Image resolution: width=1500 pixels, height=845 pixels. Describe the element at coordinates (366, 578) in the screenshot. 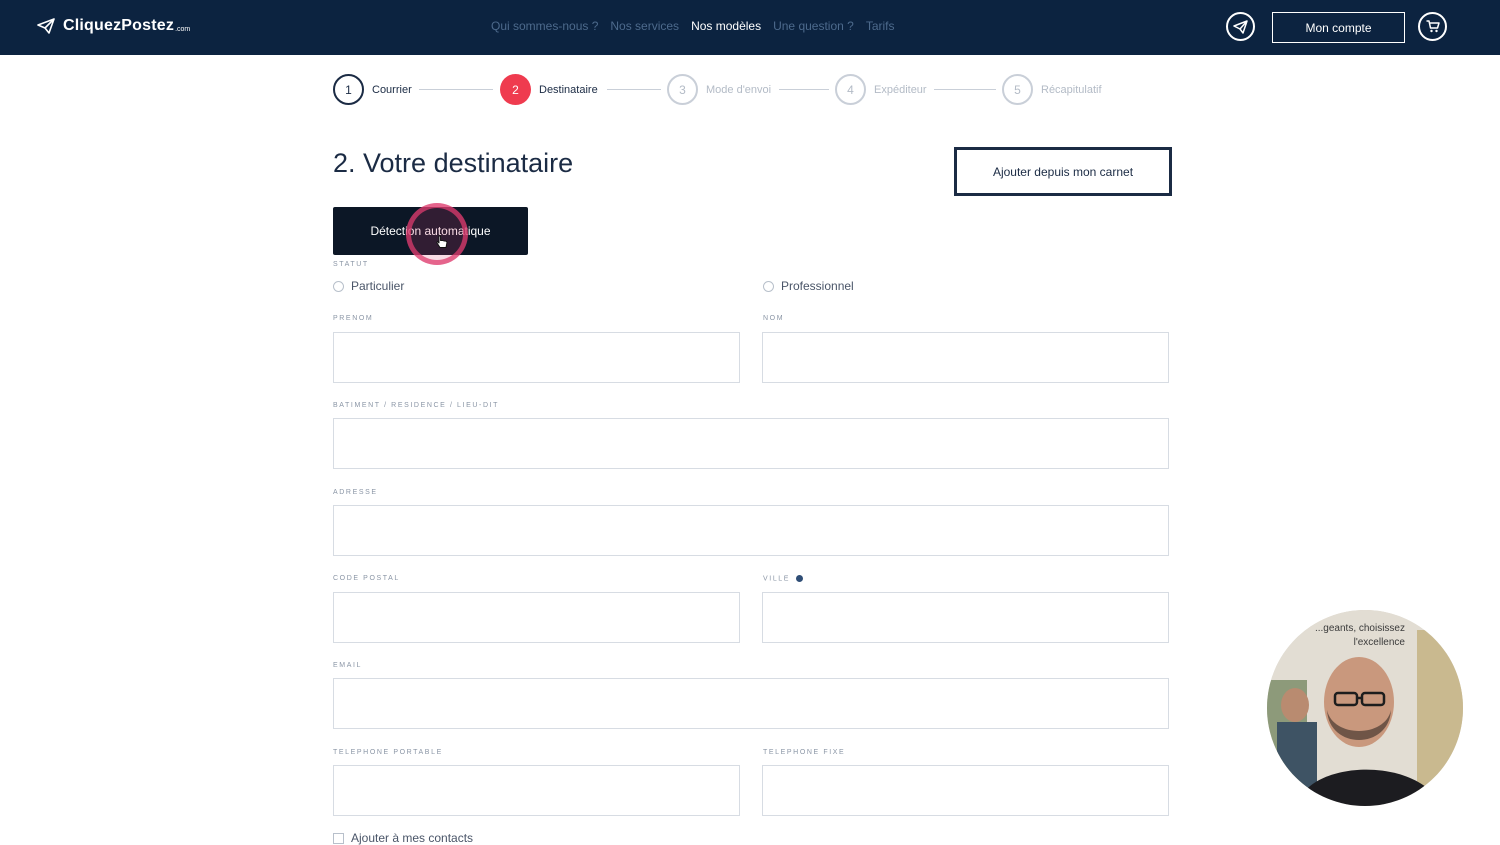

I see `code-postal-label: CODE POSTAL` at that location.